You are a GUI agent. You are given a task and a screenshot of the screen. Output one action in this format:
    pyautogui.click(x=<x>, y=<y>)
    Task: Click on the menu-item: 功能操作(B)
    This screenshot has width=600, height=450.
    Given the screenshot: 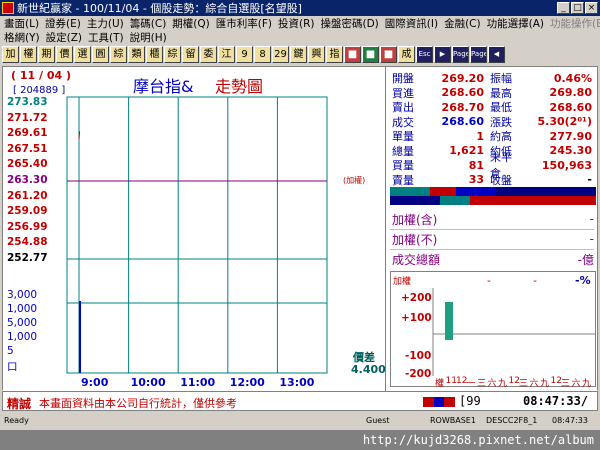 What is the action you would take?
    pyautogui.click(x=575, y=23)
    